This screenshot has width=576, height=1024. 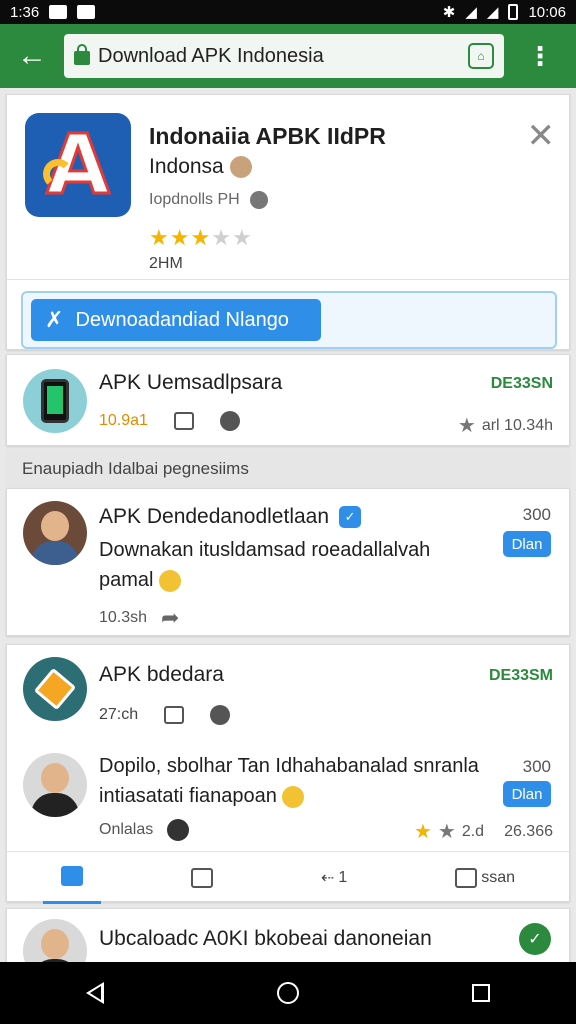 What do you see at coordinates (230, 517) in the screenshot?
I see `comment-title: APK Dendedanodletlaan ✓` at bounding box center [230, 517].